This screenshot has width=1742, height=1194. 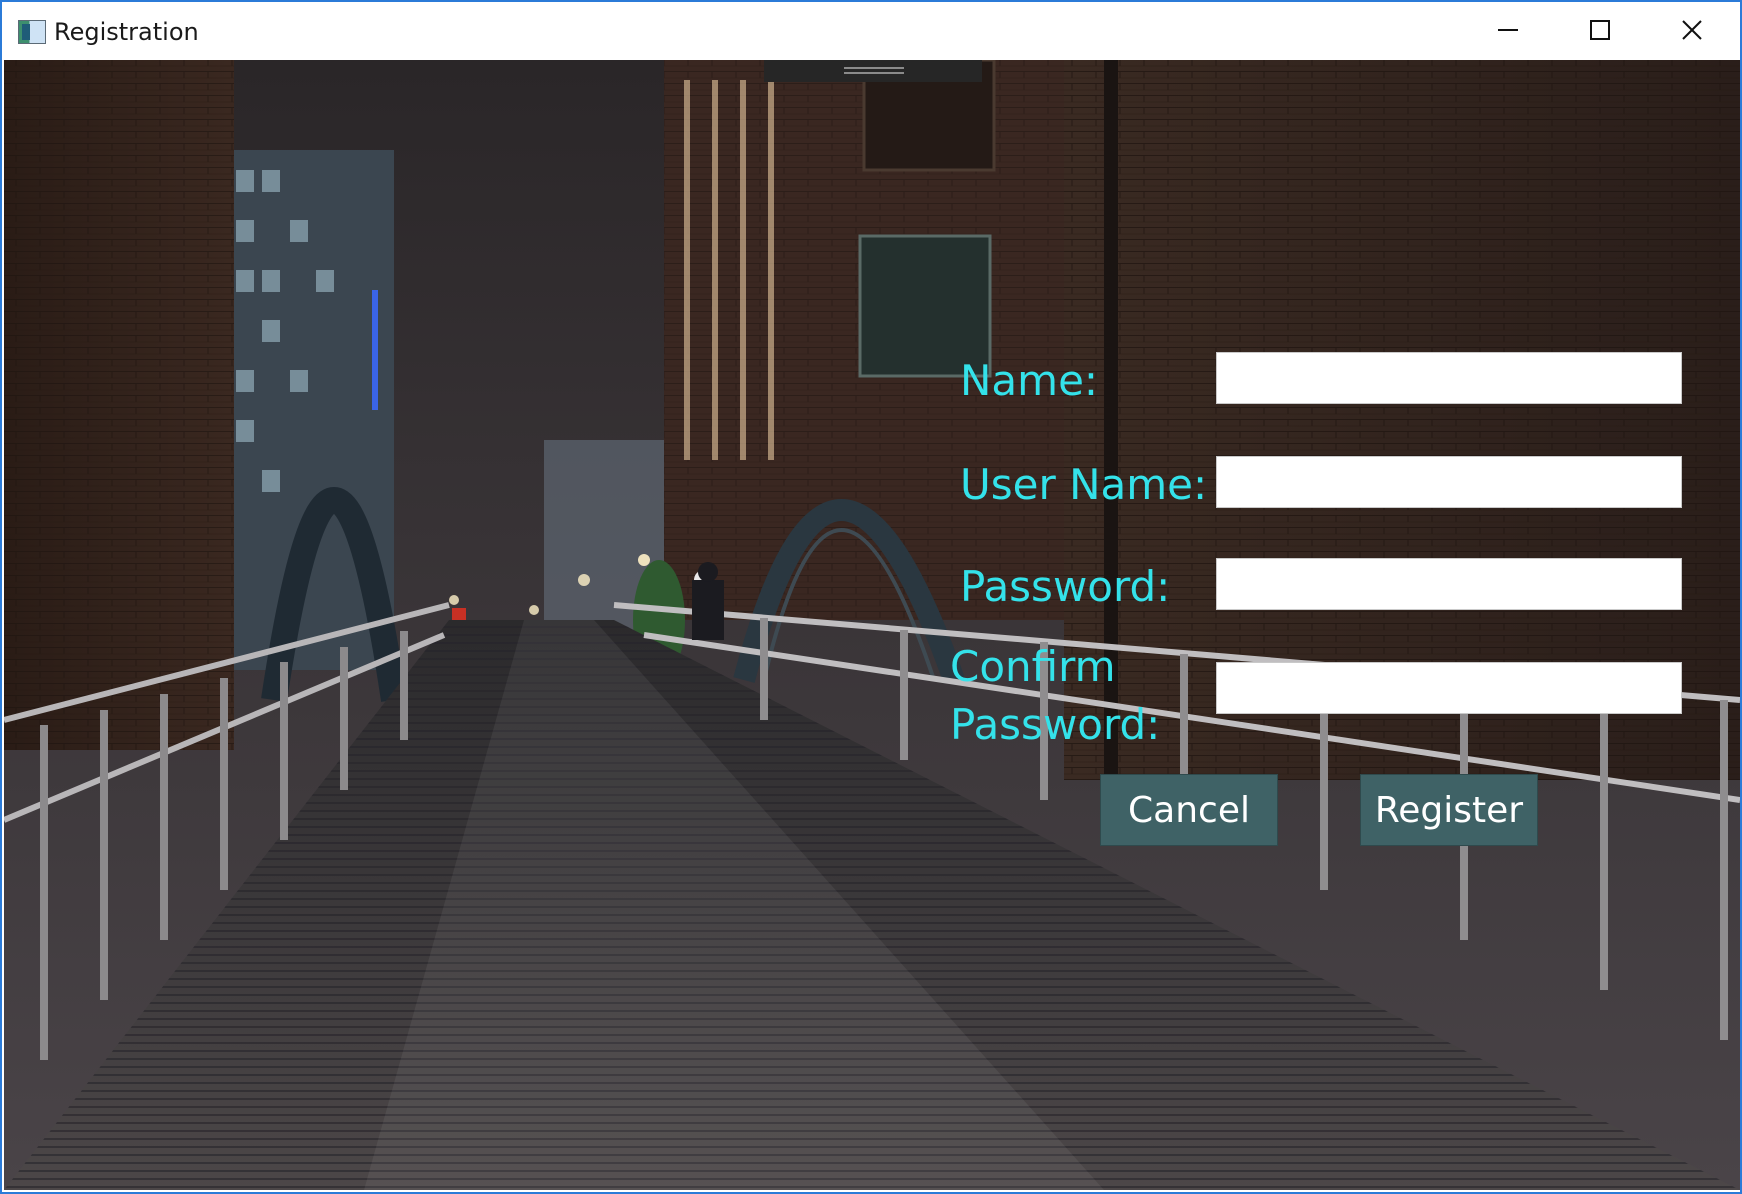 What do you see at coordinates (871, 31) in the screenshot?
I see `title-bar: Registration` at bounding box center [871, 31].